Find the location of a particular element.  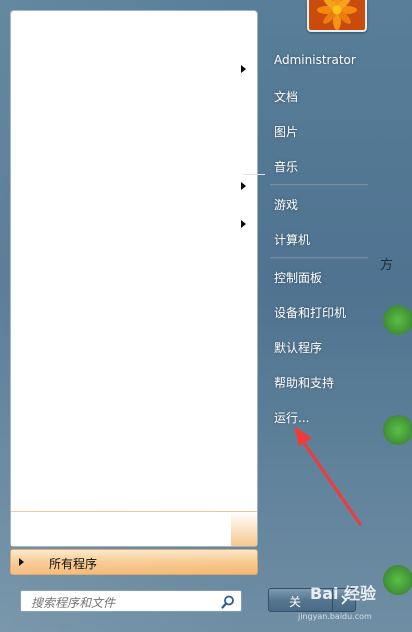

baidu-watermark: Bai 经验 is located at coordinates (343, 593).